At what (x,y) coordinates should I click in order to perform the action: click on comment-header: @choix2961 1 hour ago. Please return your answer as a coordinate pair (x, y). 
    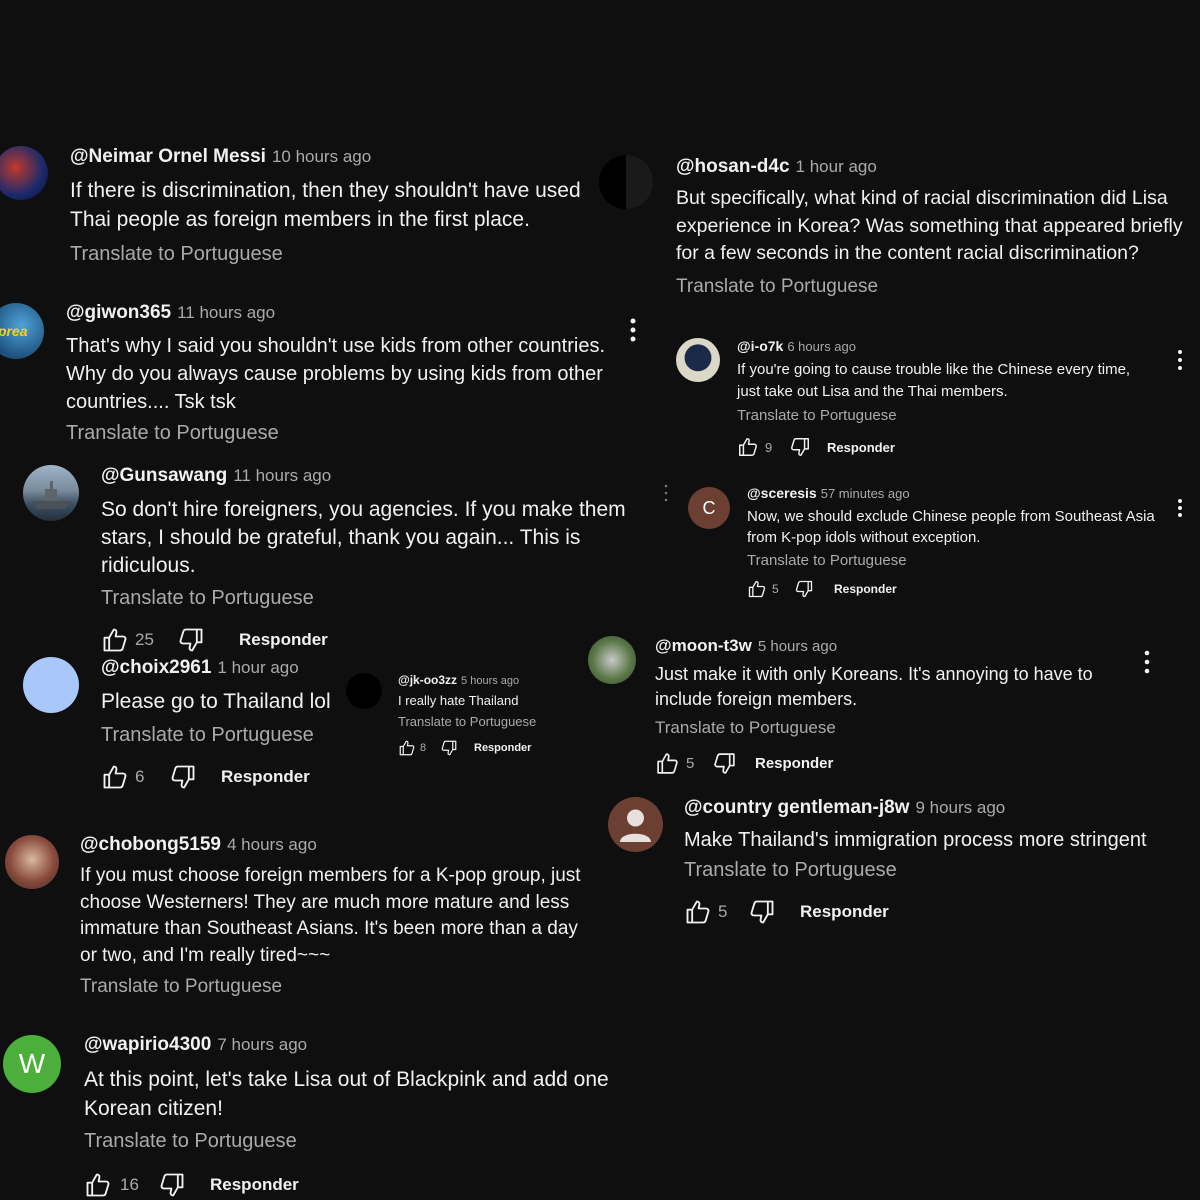
    Looking at the image, I should click on (226, 668).